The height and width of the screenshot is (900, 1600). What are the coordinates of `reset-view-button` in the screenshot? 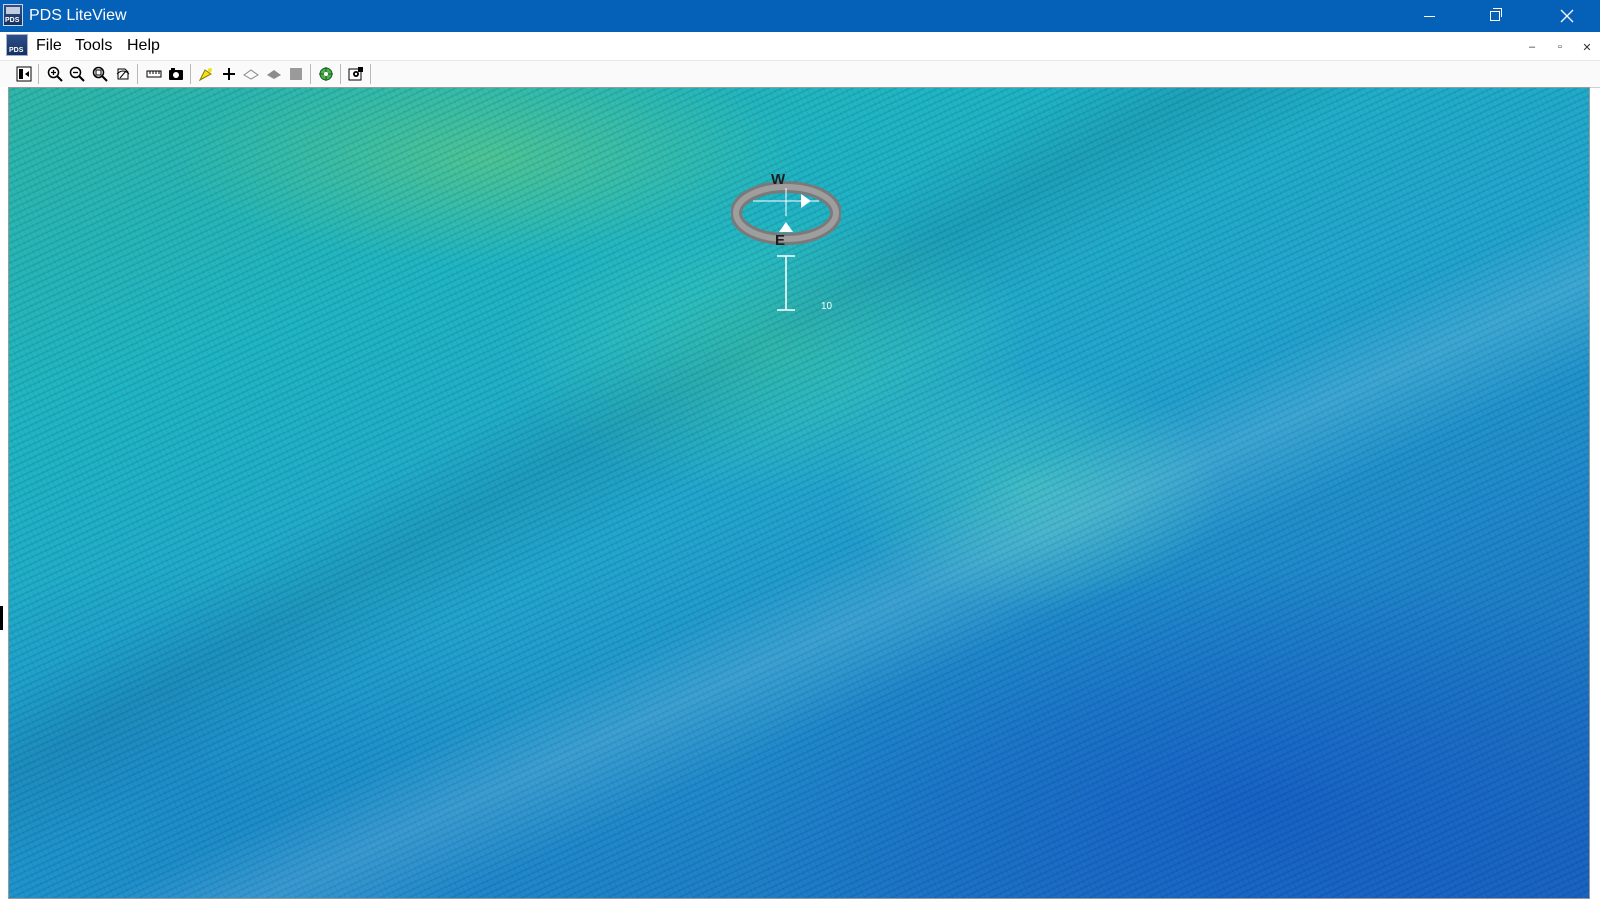 It's located at (123, 74).